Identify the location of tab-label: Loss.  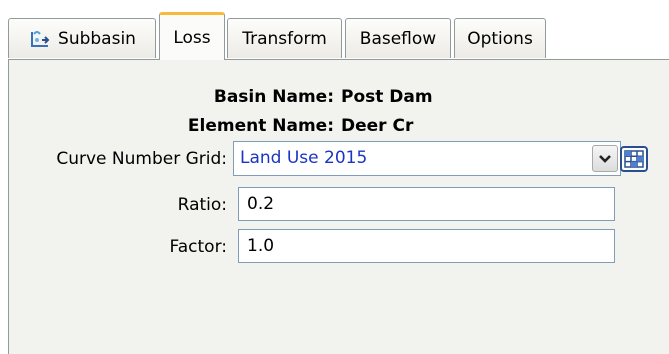
(192, 37).